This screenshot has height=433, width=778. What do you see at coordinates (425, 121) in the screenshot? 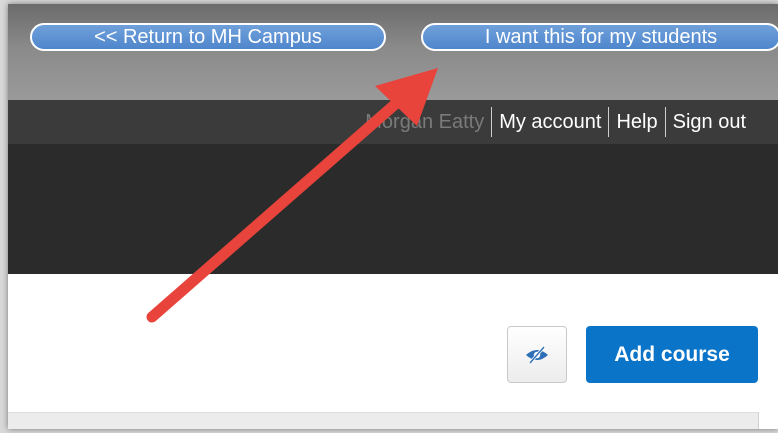
I see `user-name: Morgan Eatty` at bounding box center [425, 121].